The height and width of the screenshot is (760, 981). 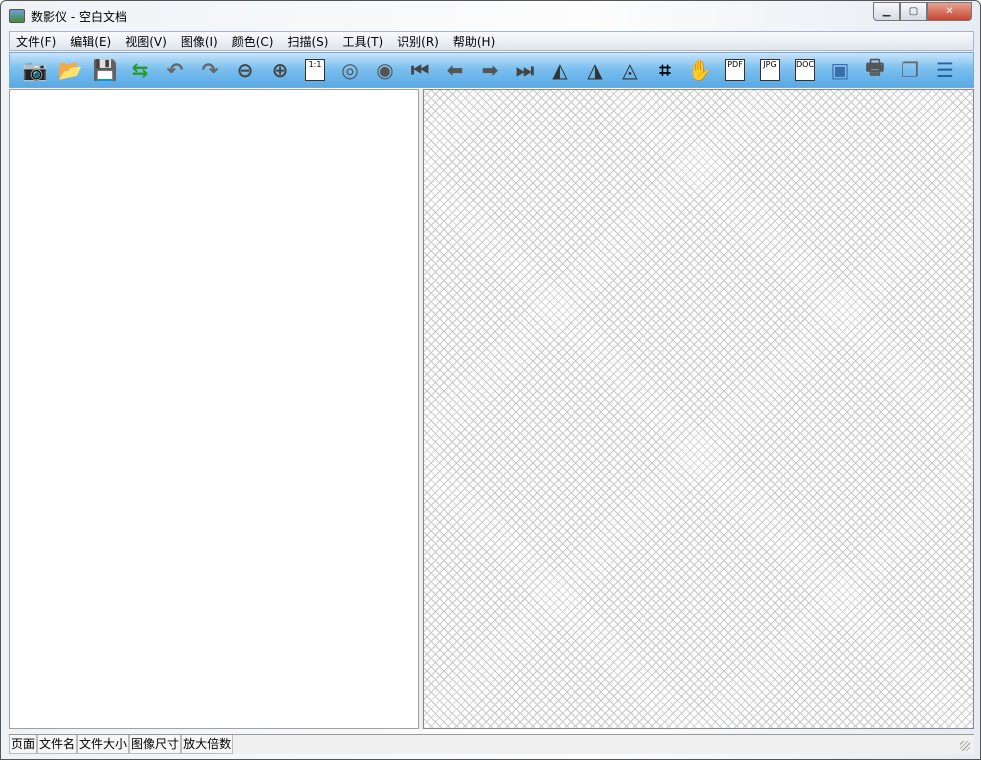 I want to click on close-button: ✕, so click(x=949, y=11).